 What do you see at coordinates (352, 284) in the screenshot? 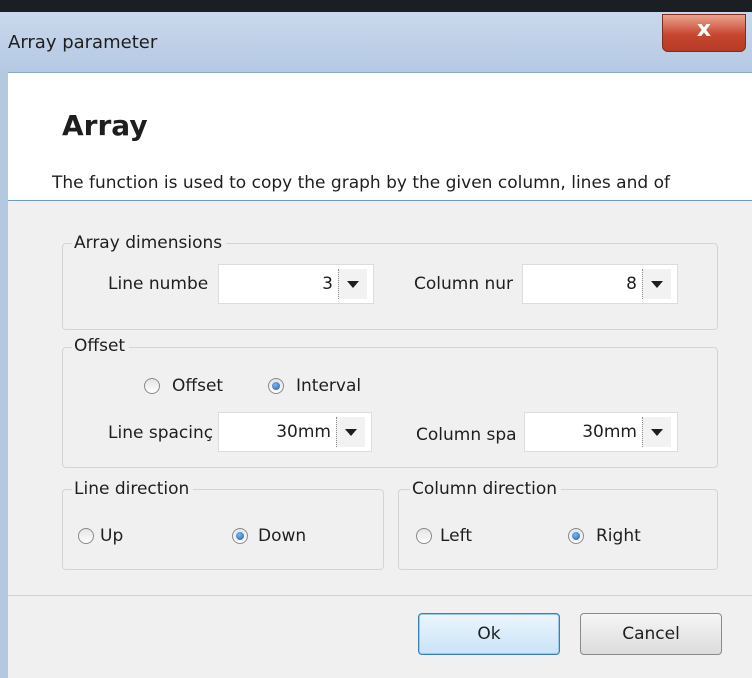
I see `line-number-dropdown-icon` at bounding box center [352, 284].